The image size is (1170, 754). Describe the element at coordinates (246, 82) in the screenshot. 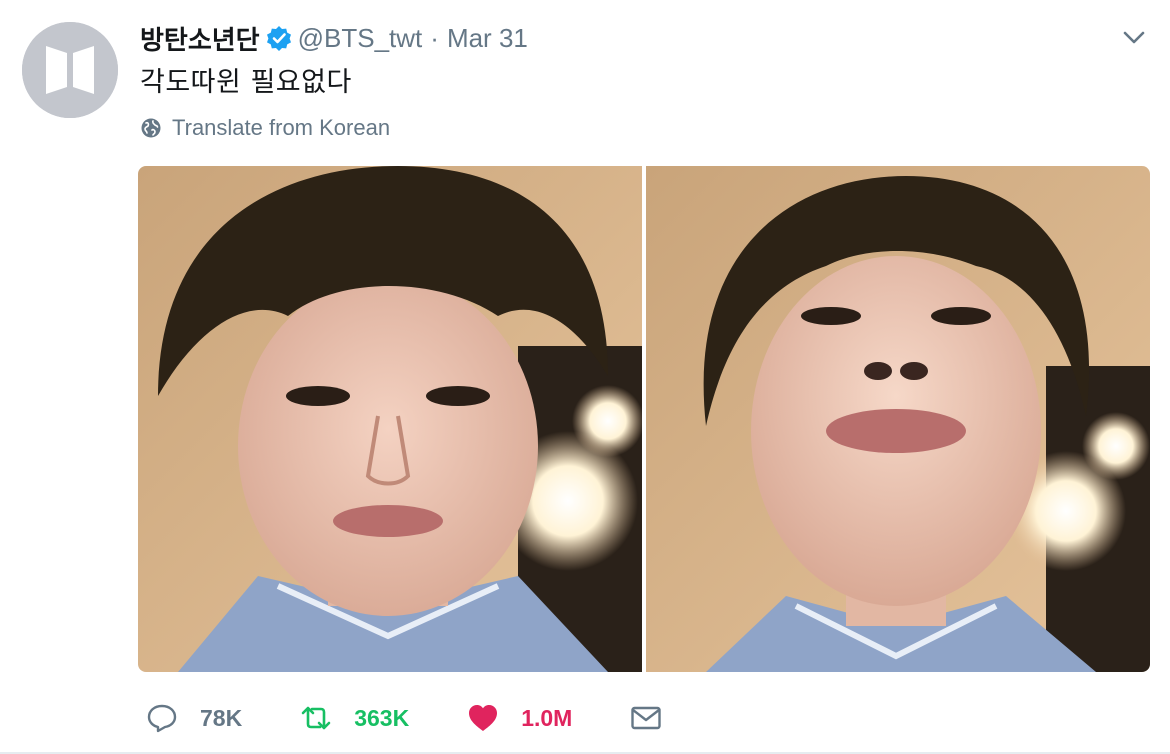

I see `tweet-text: 각도따윈 필요없다` at that location.